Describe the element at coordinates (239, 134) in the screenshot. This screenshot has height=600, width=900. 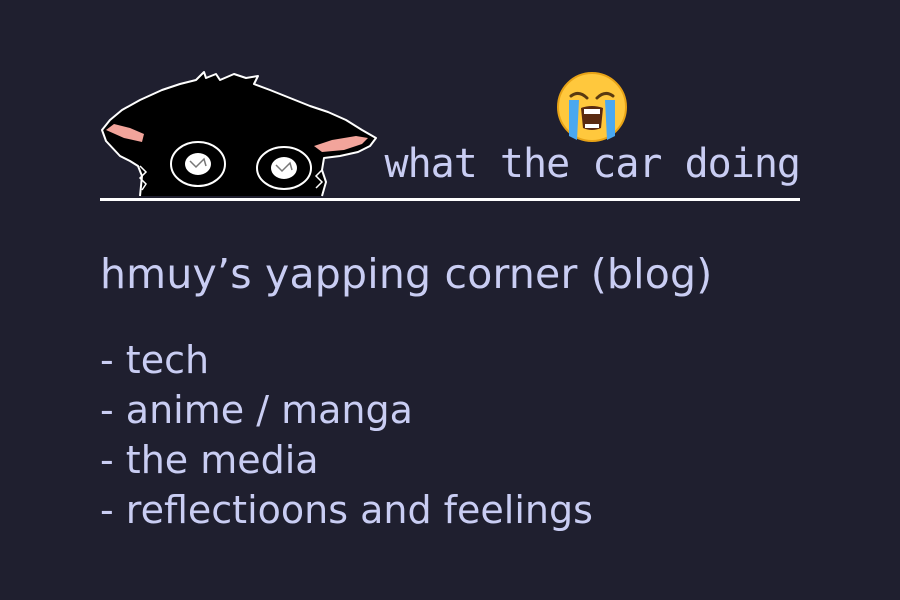
I see `peeking-cat-icon` at that location.